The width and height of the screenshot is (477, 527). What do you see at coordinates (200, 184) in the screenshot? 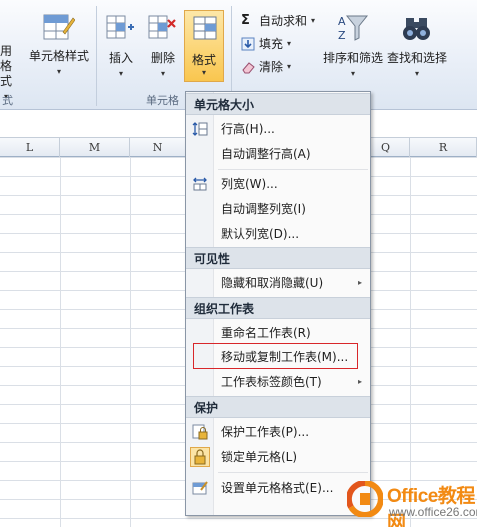
I see `column-width-icon` at bounding box center [200, 184].